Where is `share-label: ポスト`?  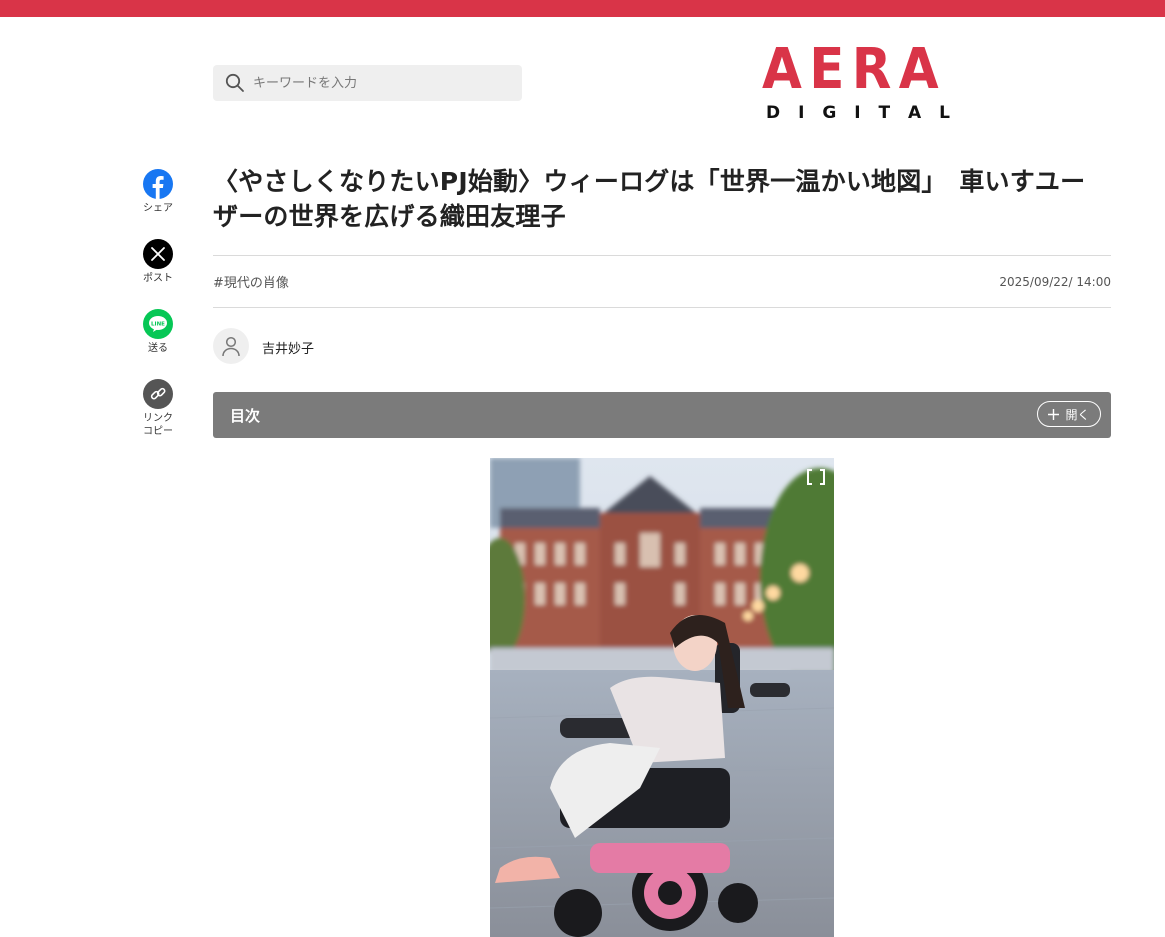 share-label: ポスト is located at coordinates (158, 278).